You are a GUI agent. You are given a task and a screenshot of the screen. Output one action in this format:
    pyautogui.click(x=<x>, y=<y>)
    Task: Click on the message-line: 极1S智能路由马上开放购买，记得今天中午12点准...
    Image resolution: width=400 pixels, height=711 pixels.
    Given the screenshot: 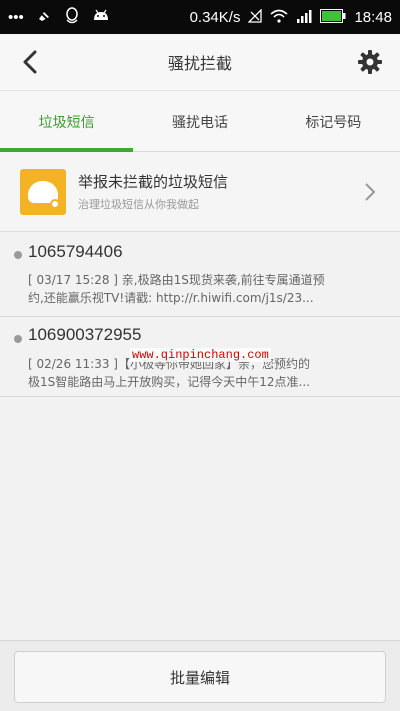 What is the action you would take?
    pyautogui.click(x=169, y=382)
    